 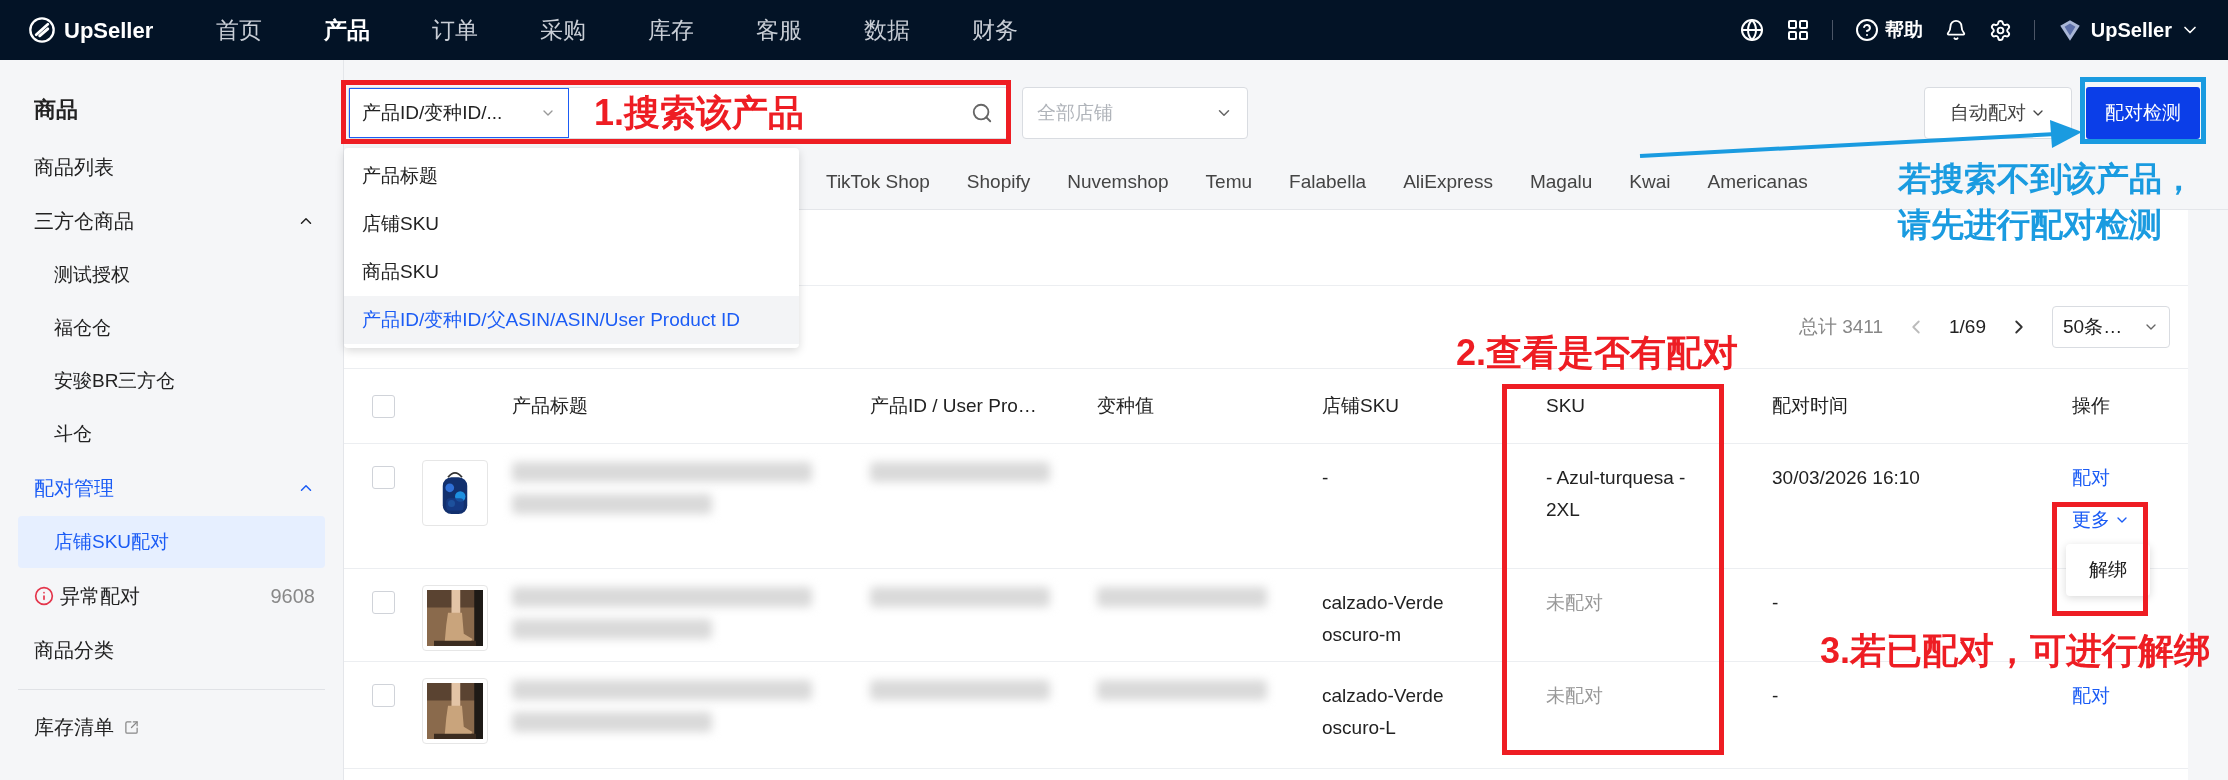 What do you see at coordinates (292, 596) in the screenshot?
I see `count-label: 9608` at bounding box center [292, 596].